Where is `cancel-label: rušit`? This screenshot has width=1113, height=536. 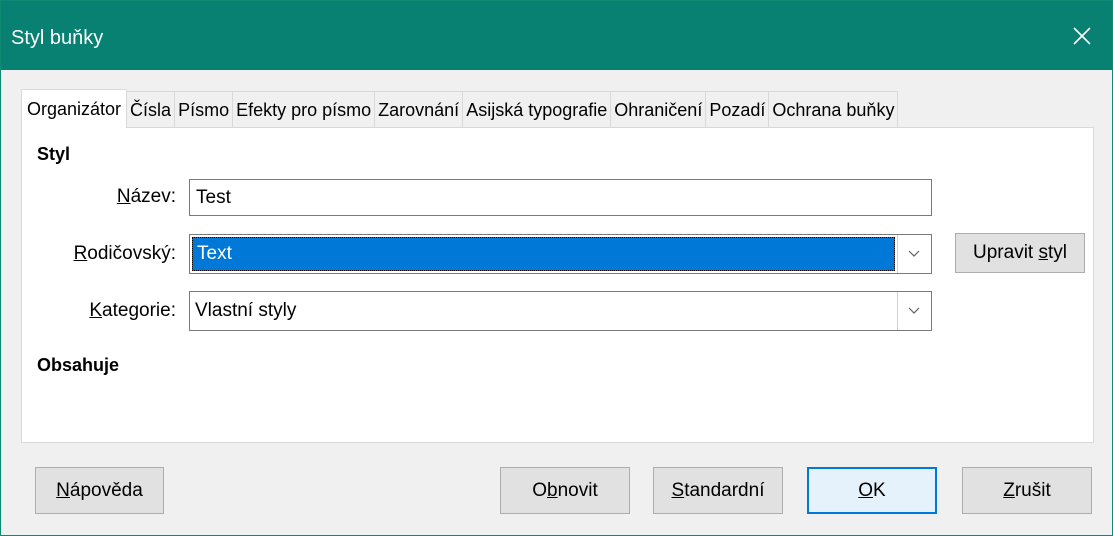 cancel-label: rušit is located at coordinates (1032, 490).